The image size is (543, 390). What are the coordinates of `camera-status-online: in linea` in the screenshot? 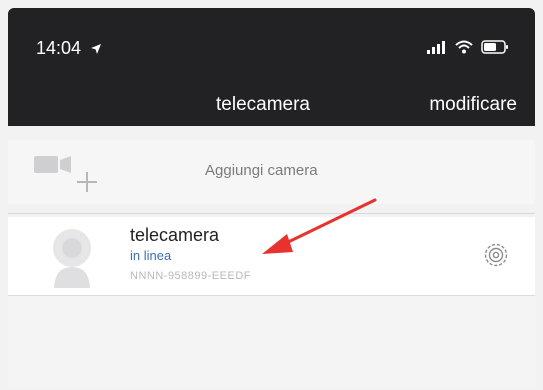 It's located at (151, 255).